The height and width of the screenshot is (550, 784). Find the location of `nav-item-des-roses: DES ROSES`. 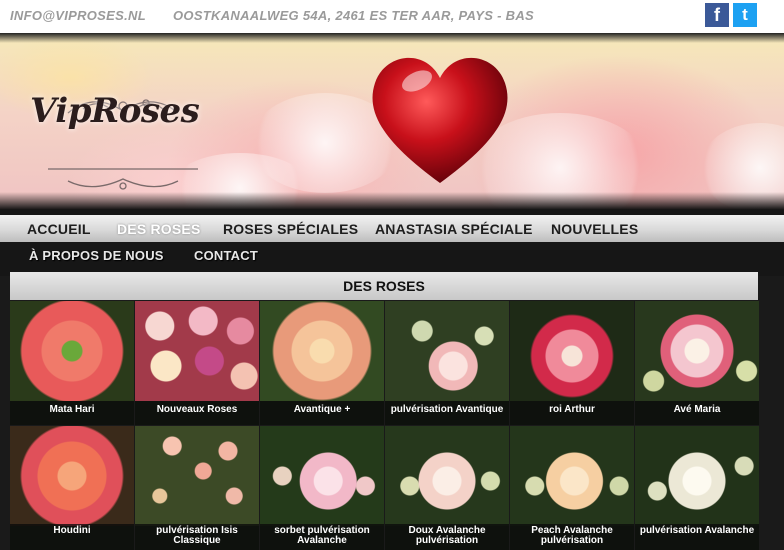

nav-item-des-roses: DES ROSES is located at coordinates (159, 229).